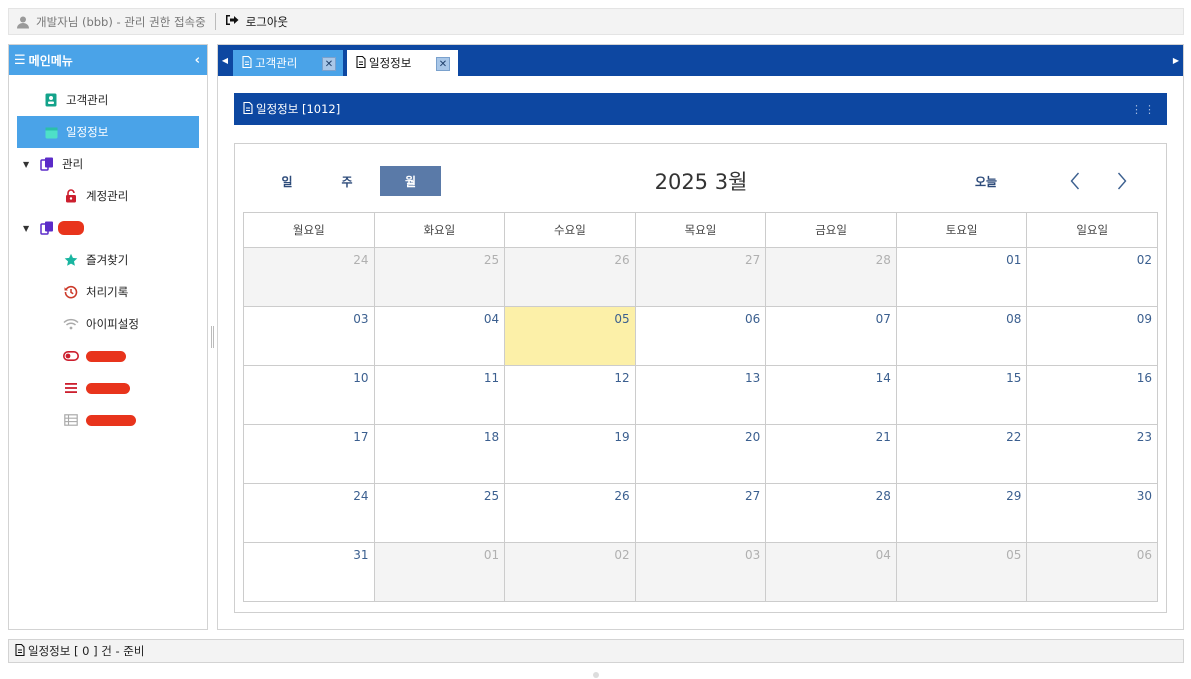 The image size is (1191, 679). Describe the element at coordinates (596, 675) in the screenshot. I see `resize-grip` at that location.